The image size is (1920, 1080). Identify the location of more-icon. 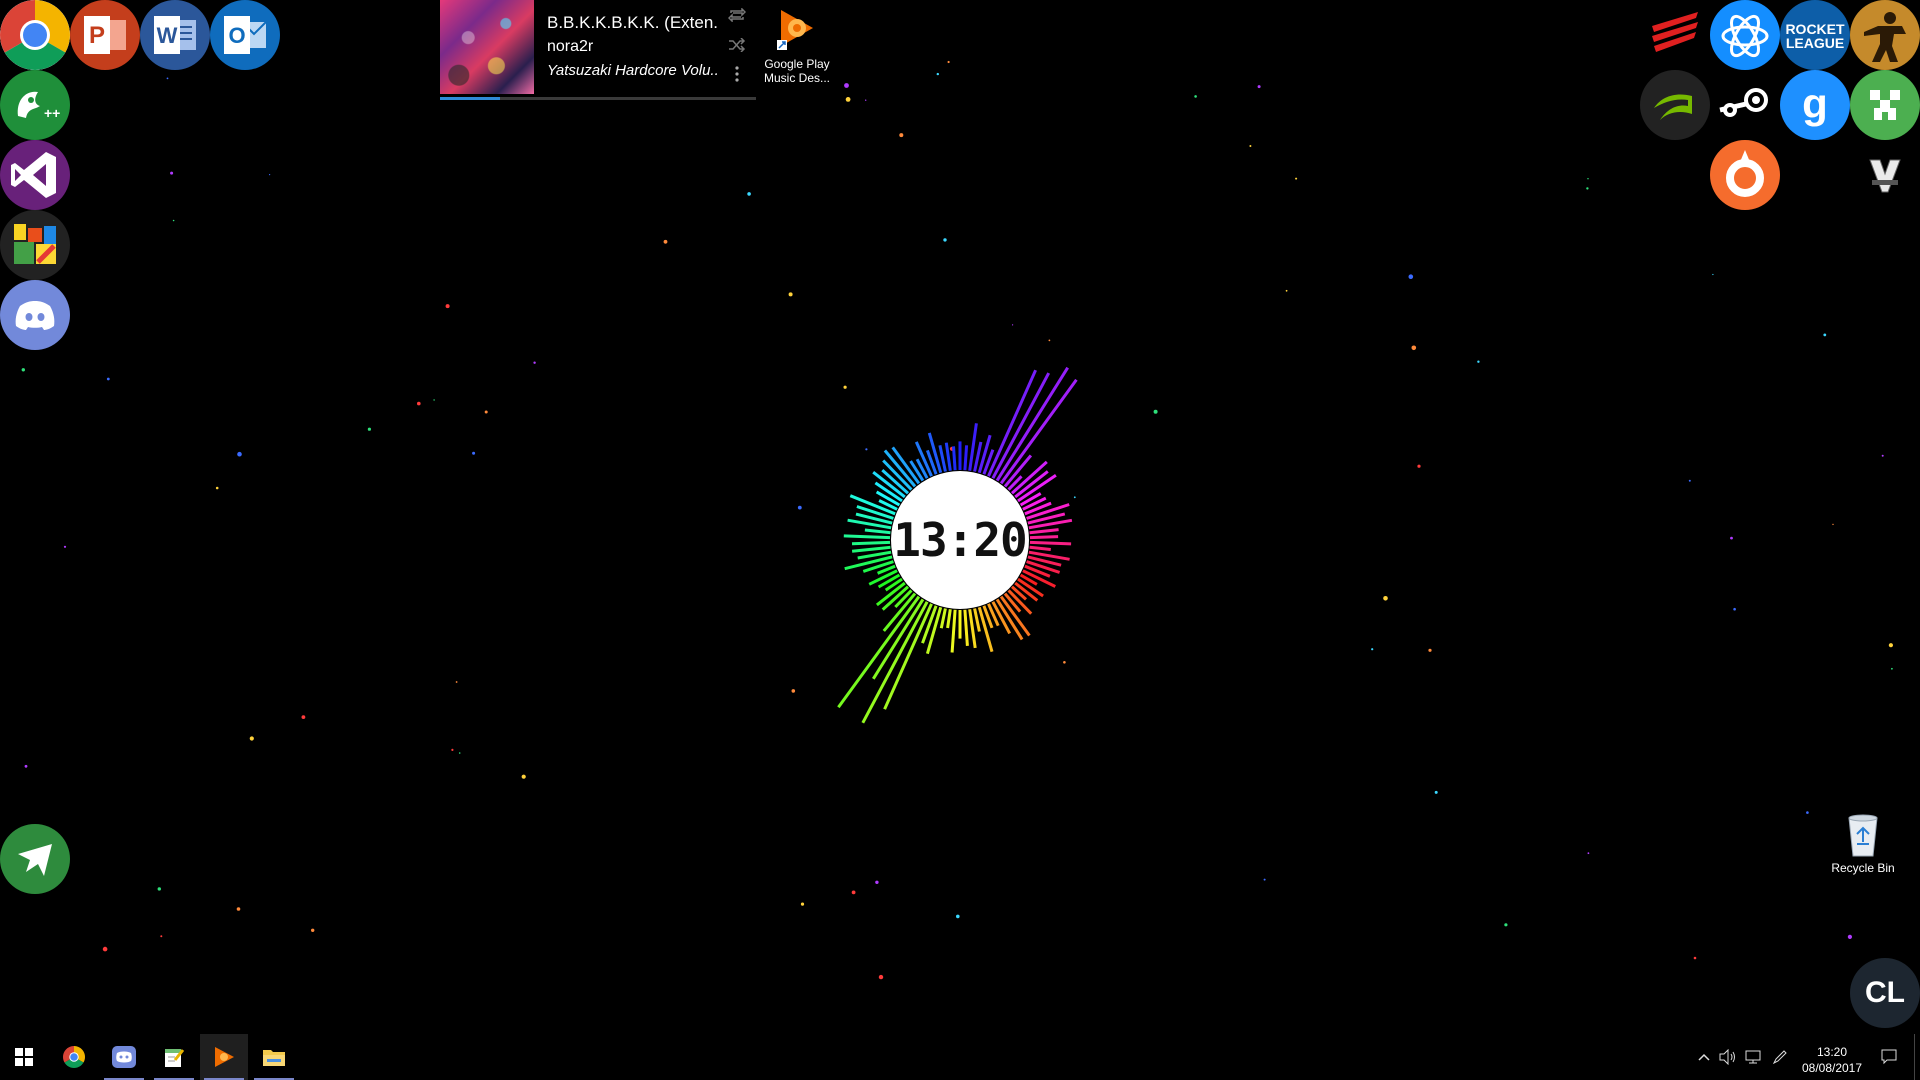
(737, 75).